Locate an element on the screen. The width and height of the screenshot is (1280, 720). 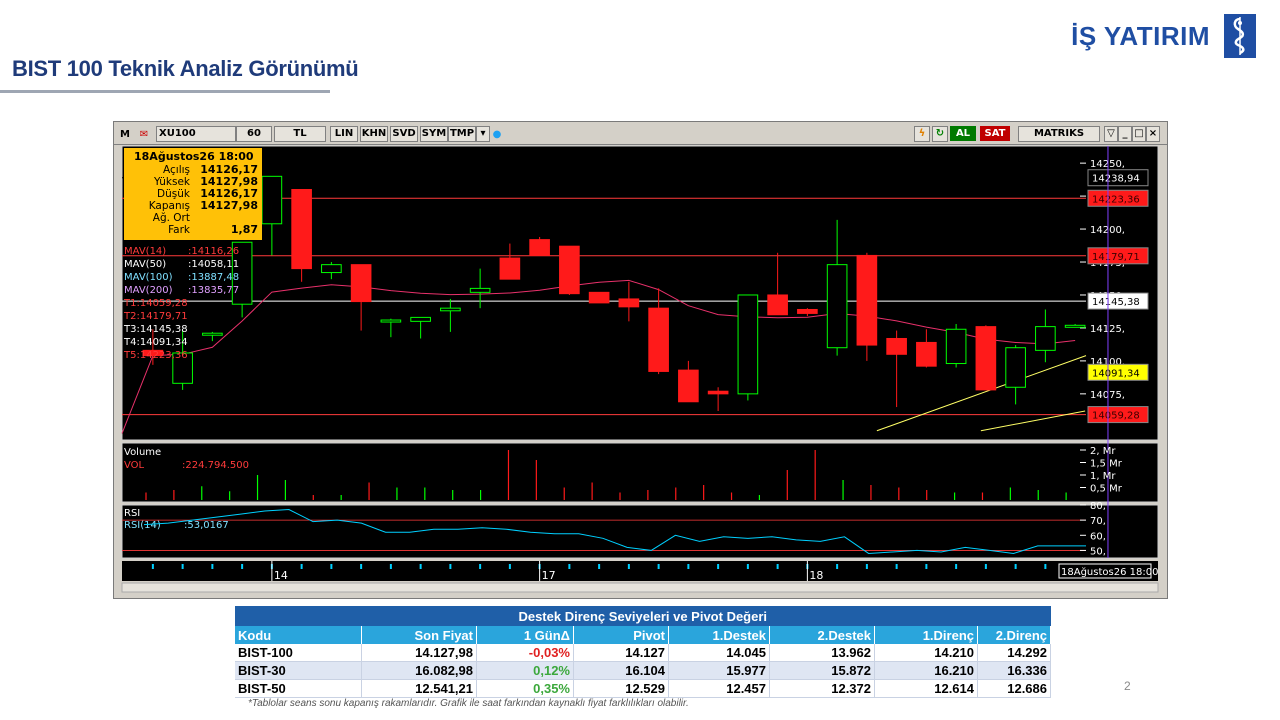
indicator-label: T1:14059,28 is located at coordinates (155, 303).